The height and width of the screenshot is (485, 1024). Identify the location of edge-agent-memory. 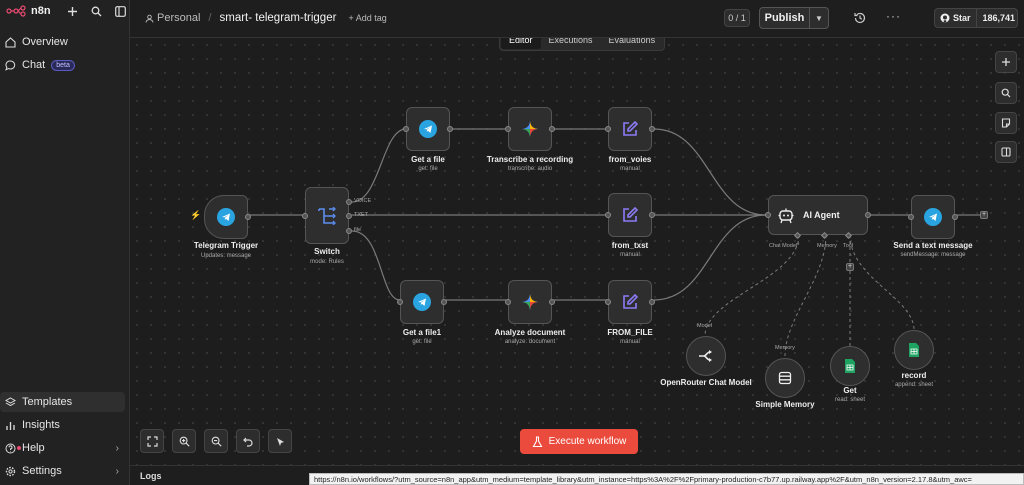
(805, 295).